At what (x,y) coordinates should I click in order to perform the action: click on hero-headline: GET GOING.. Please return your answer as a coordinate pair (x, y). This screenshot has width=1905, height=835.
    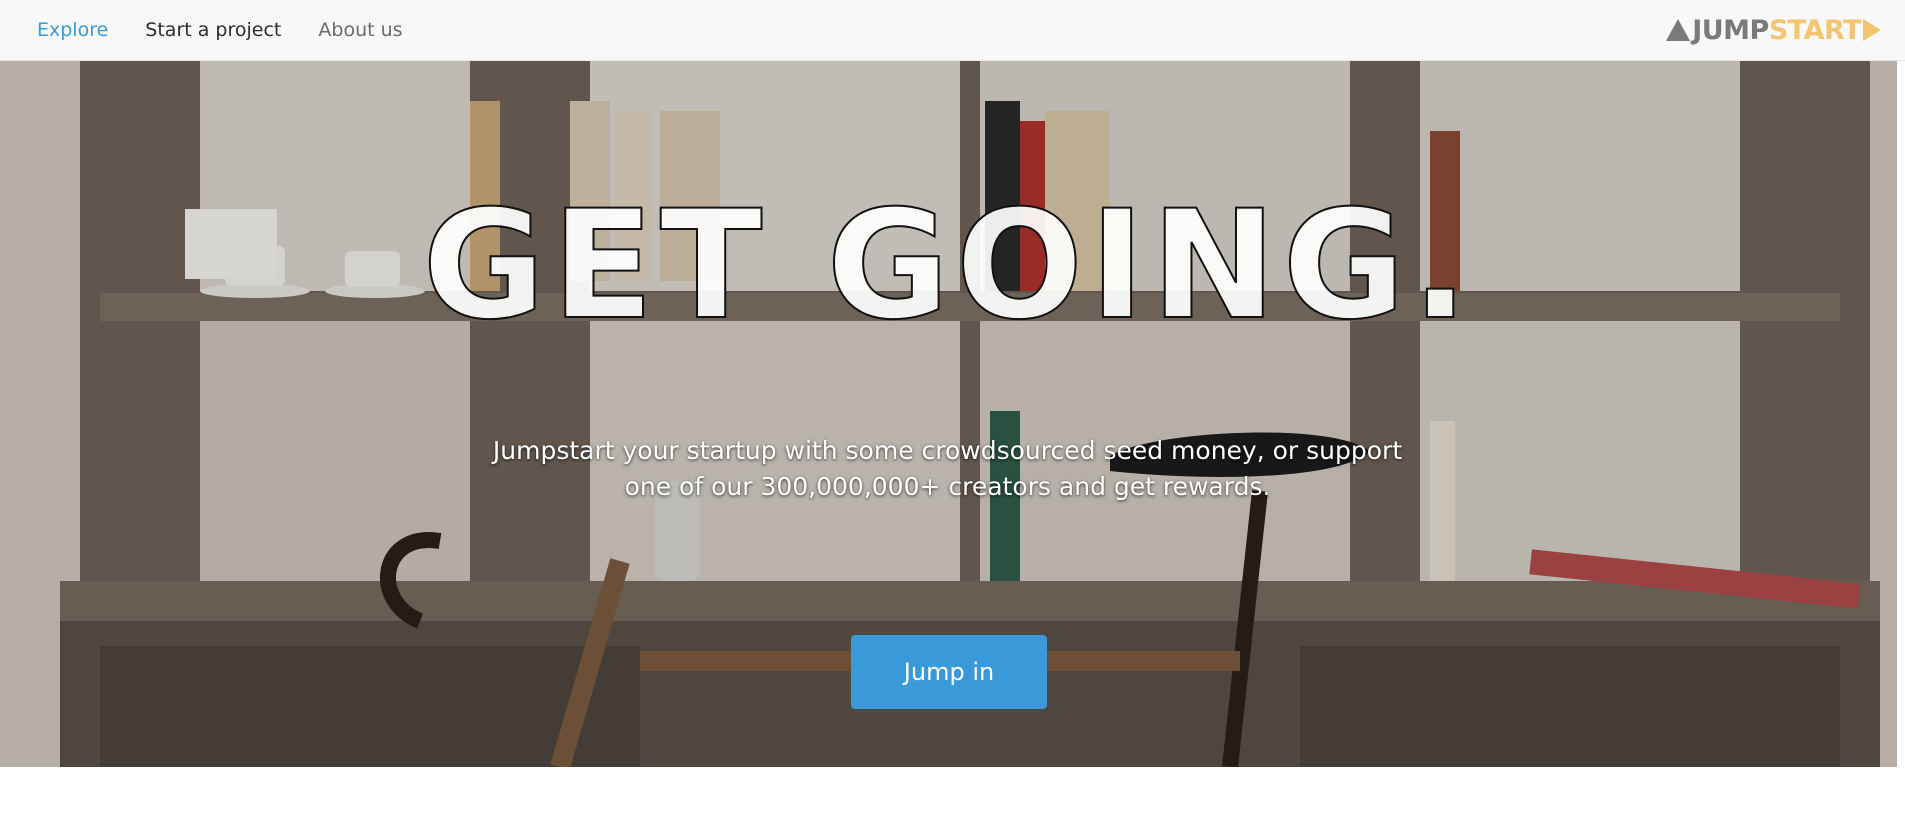
    Looking at the image, I should click on (948, 266).